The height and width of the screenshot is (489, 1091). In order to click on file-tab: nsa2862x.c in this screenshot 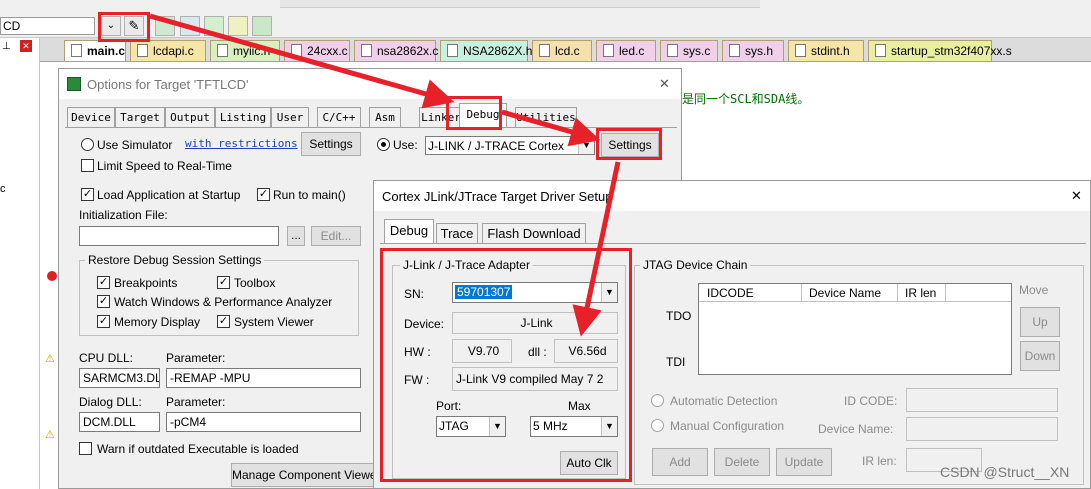, I will do `click(396, 50)`.